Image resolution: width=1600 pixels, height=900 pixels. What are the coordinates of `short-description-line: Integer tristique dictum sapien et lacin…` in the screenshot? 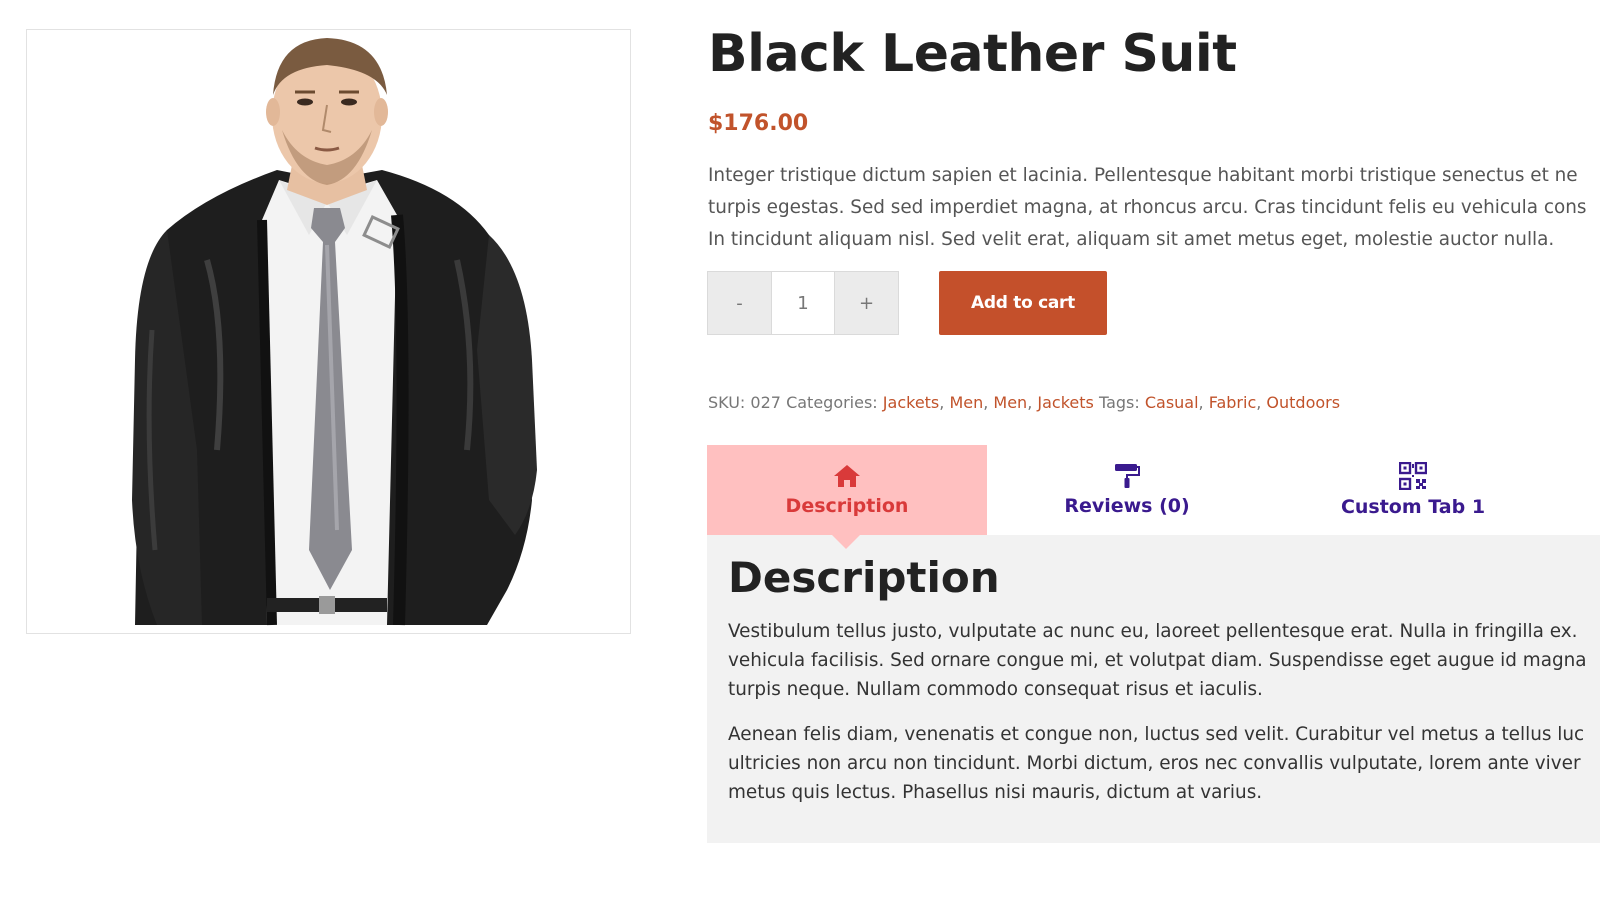 It's located at (1143, 175).